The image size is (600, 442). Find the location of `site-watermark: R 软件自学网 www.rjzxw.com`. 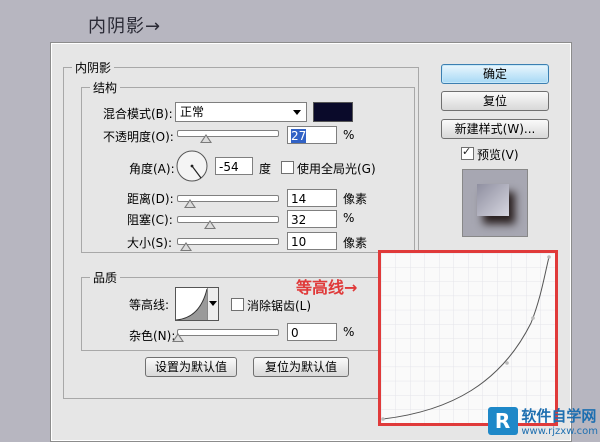

site-watermark: R 软件自学网 www.rjzxw.com is located at coordinates (542, 421).